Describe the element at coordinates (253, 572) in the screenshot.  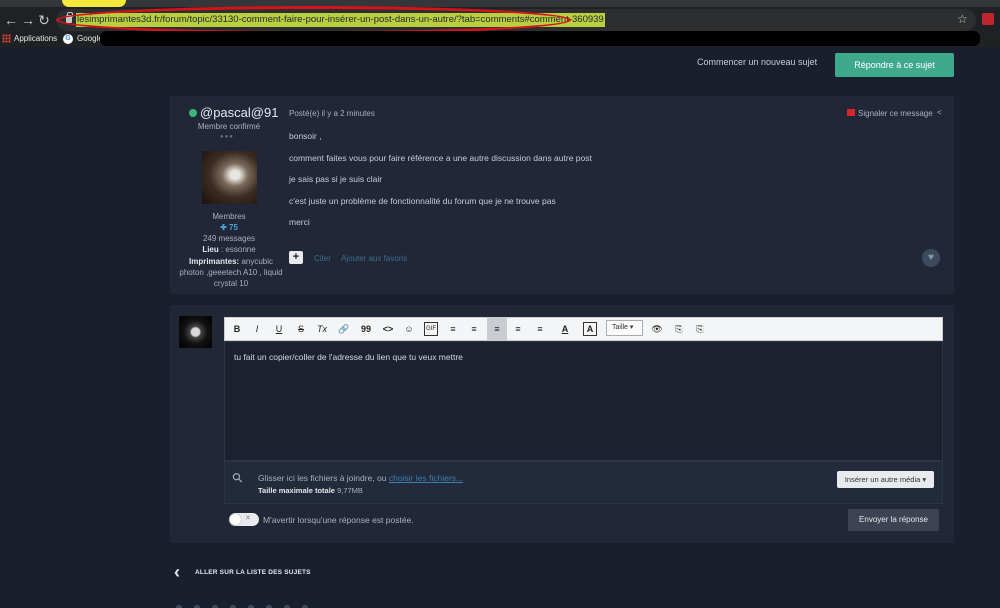
I see `back-to-topics-link: ALLER SUR LA LISTE DES SUJETS` at that location.